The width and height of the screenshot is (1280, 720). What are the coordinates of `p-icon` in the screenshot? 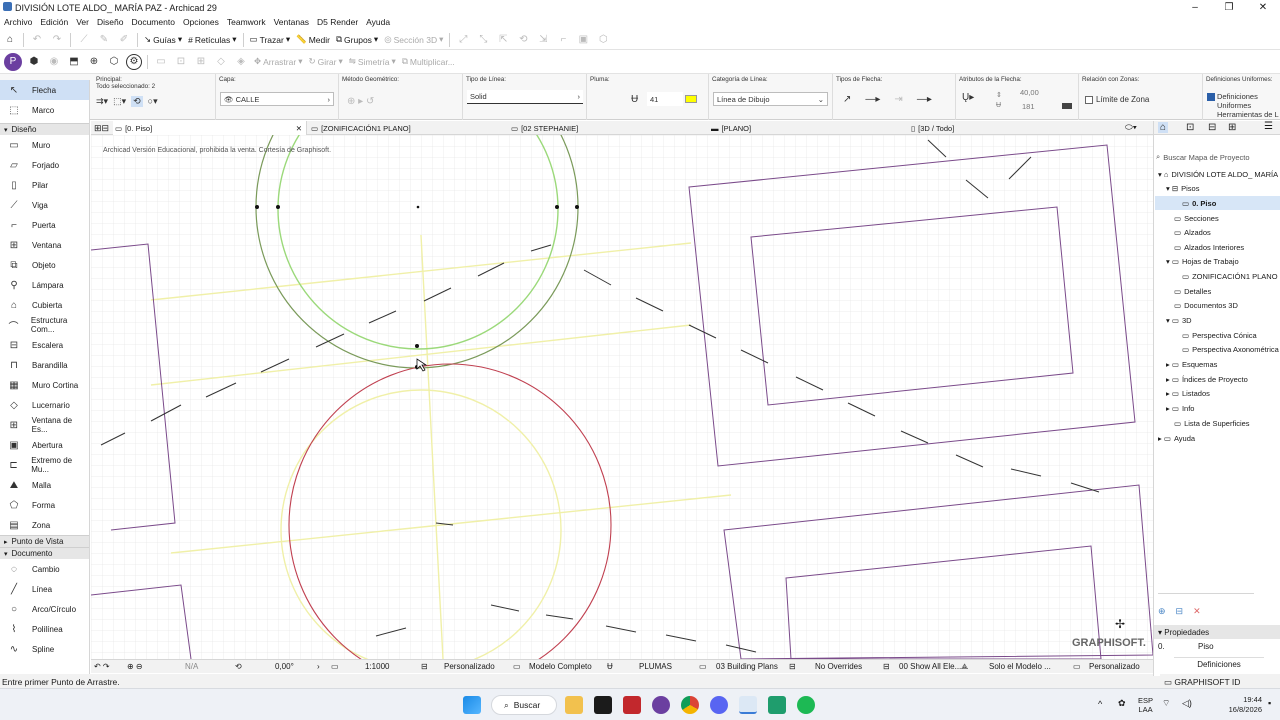 It's located at (661, 705).